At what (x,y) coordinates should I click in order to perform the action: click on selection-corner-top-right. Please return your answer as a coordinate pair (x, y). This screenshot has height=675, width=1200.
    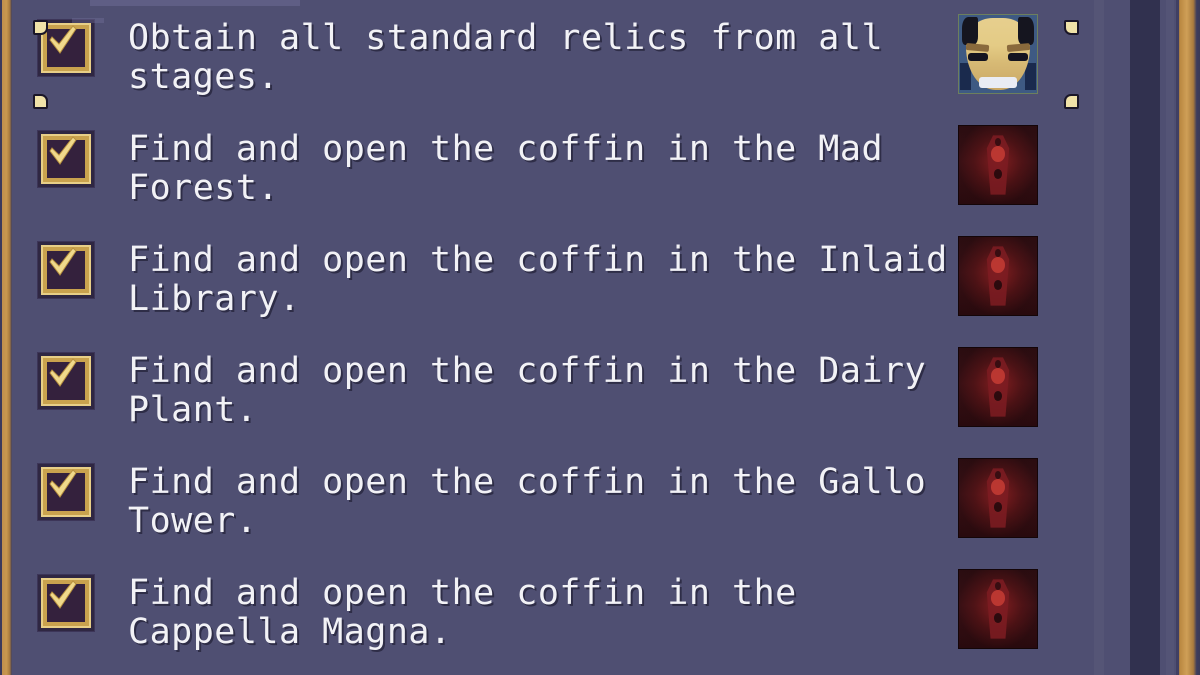
    Looking at the image, I should click on (1071, 27).